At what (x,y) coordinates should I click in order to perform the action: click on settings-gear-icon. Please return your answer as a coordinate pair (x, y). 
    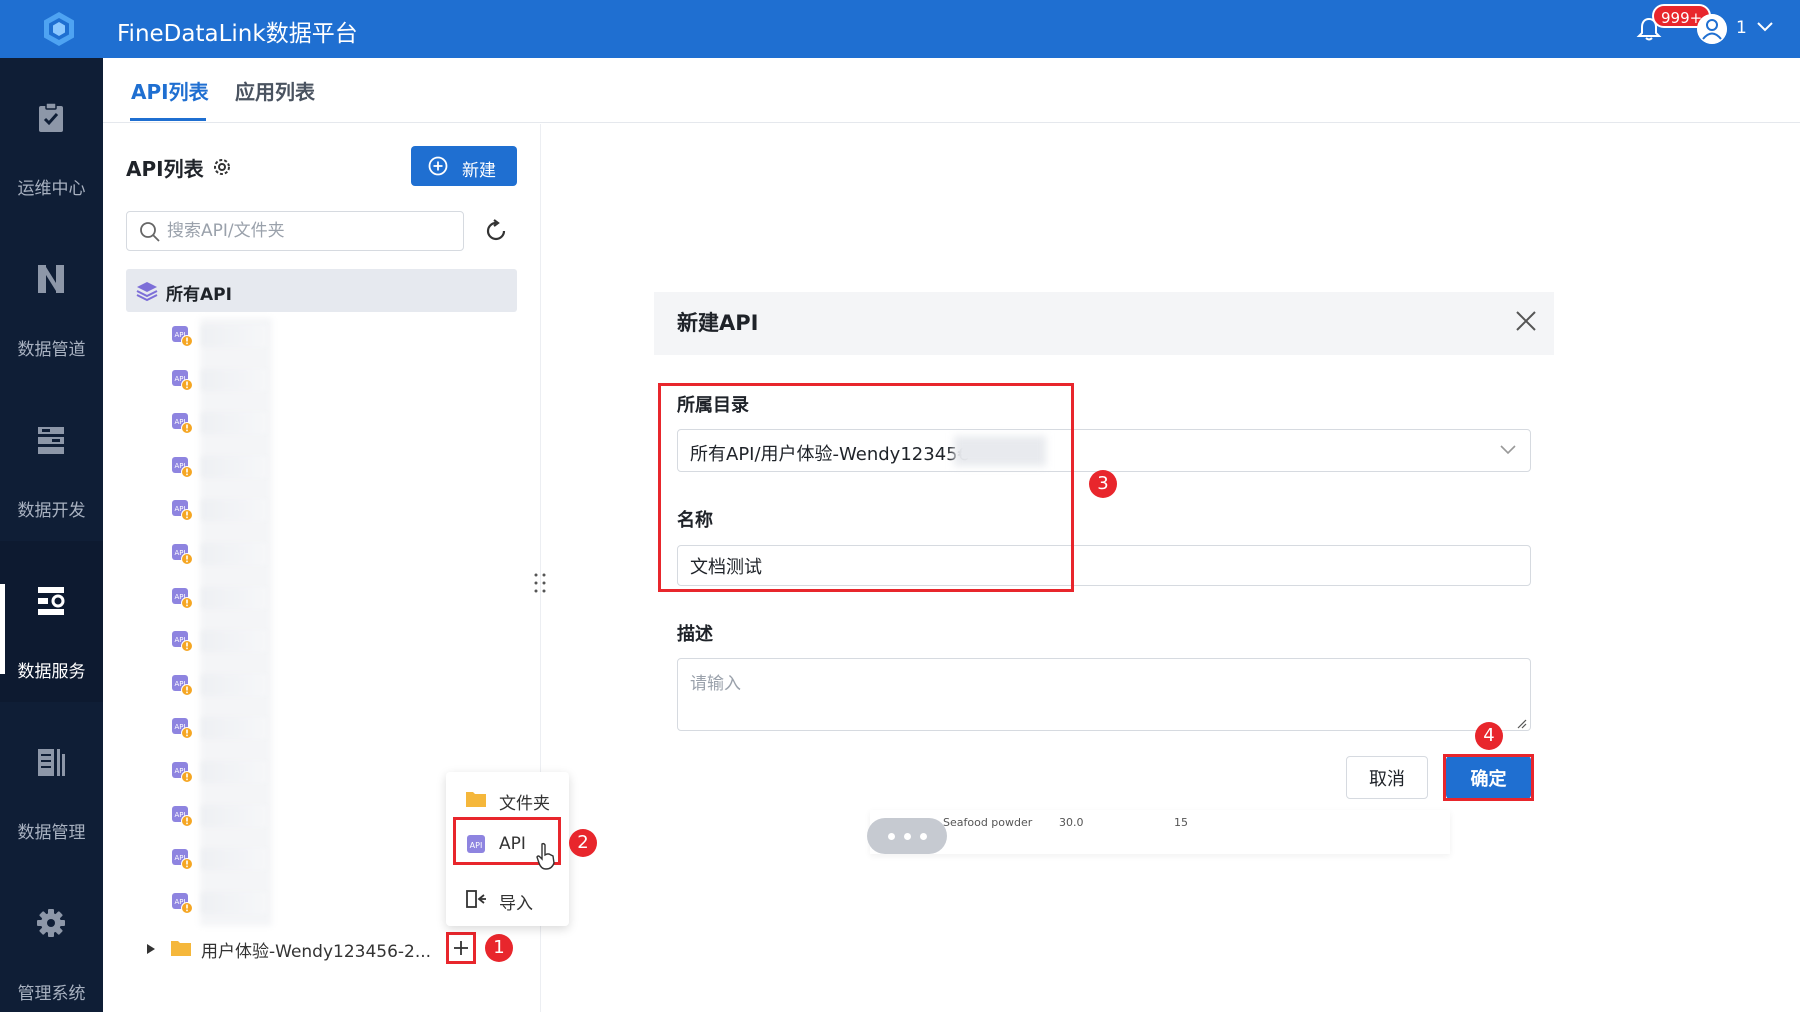
    Looking at the image, I should click on (222, 167).